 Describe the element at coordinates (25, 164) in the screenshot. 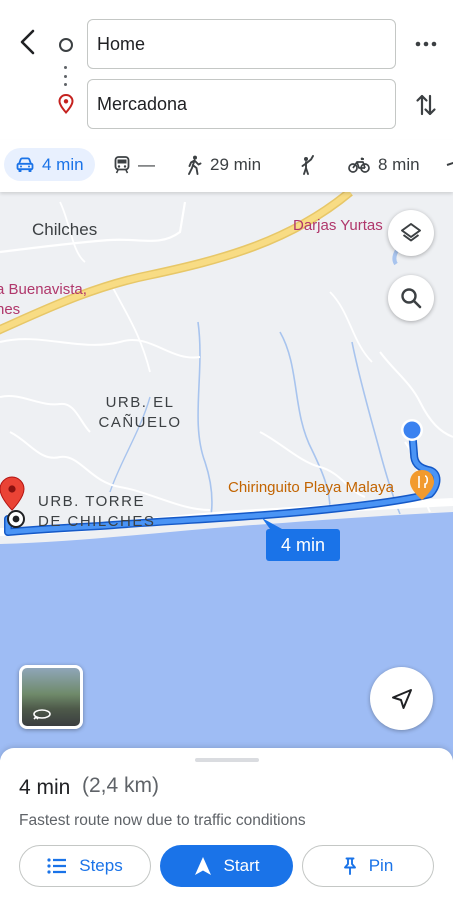

I see `car-icon` at that location.